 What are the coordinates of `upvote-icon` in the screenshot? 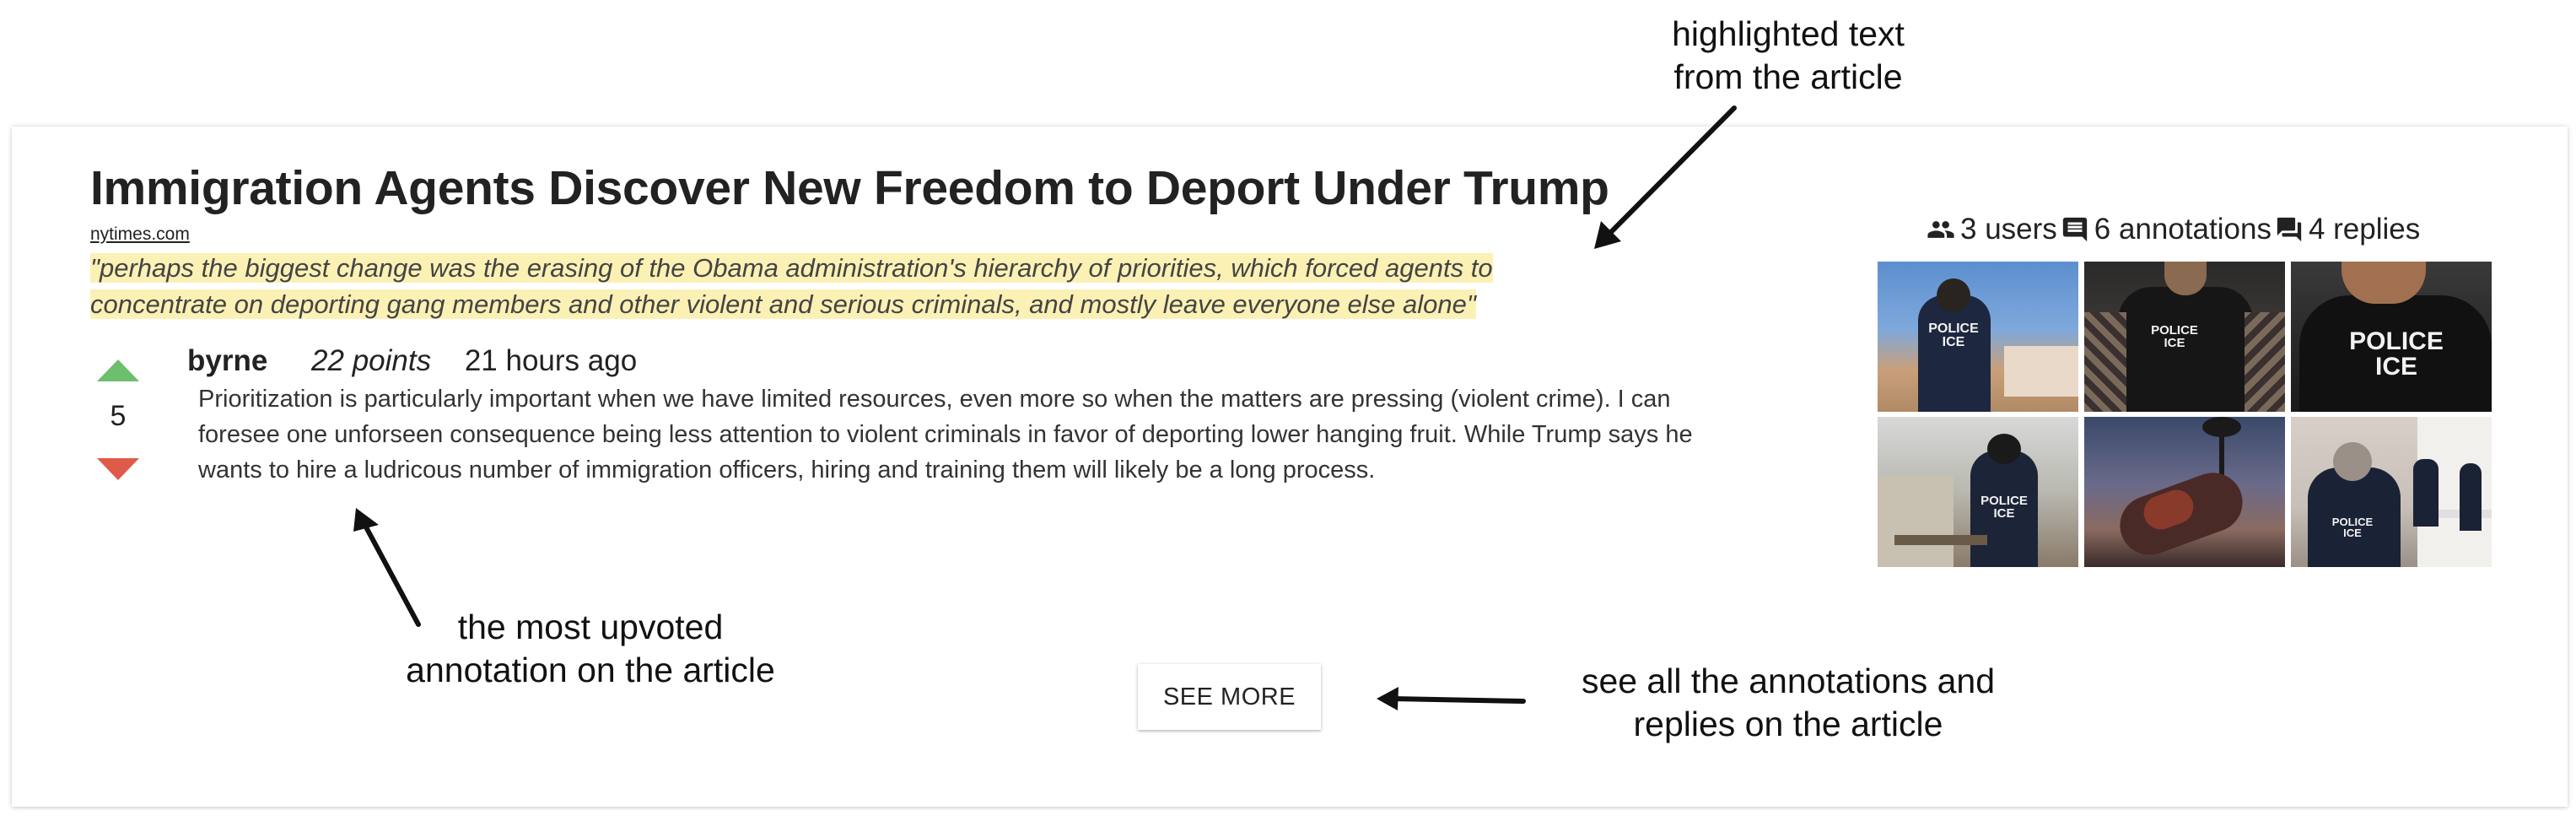 It's located at (118, 370).